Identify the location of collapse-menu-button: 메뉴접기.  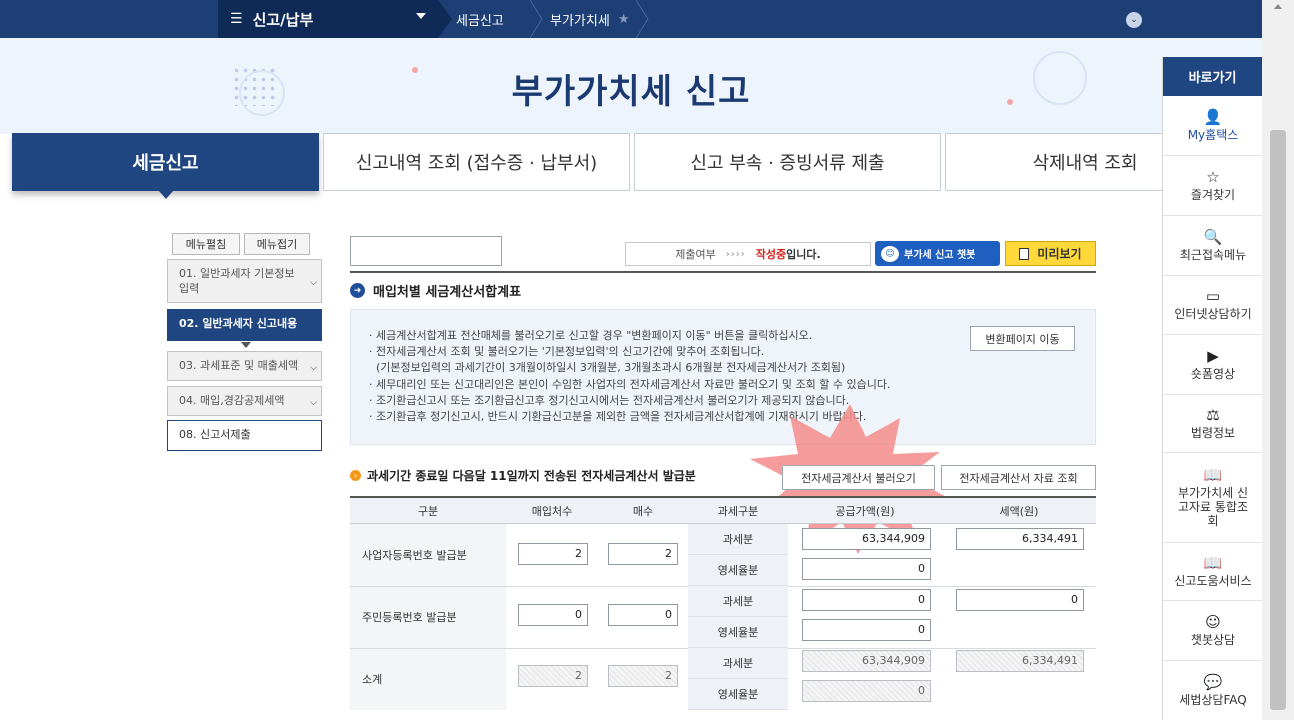
(277, 244).